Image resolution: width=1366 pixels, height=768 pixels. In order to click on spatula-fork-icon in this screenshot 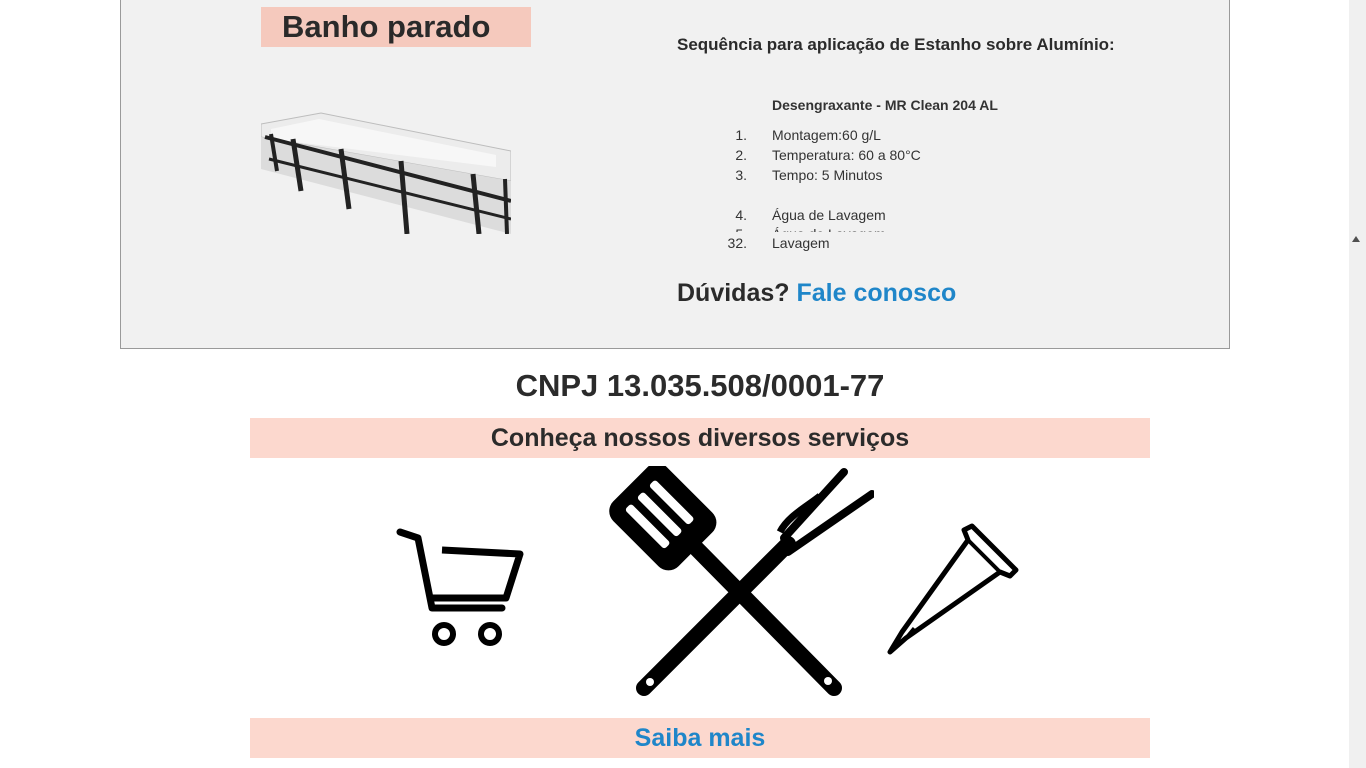, I will do `click(741, 581)`.